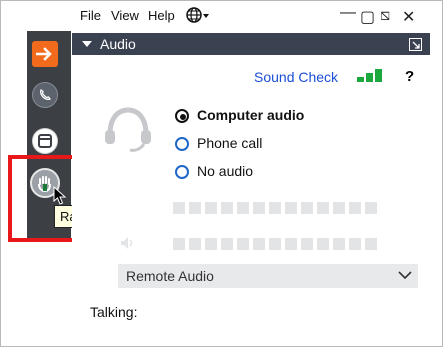 The image size is (443, 347). Describe the element at coordinates (118, 44) in the screenshot. I see `panel-title: Audio` at that location.